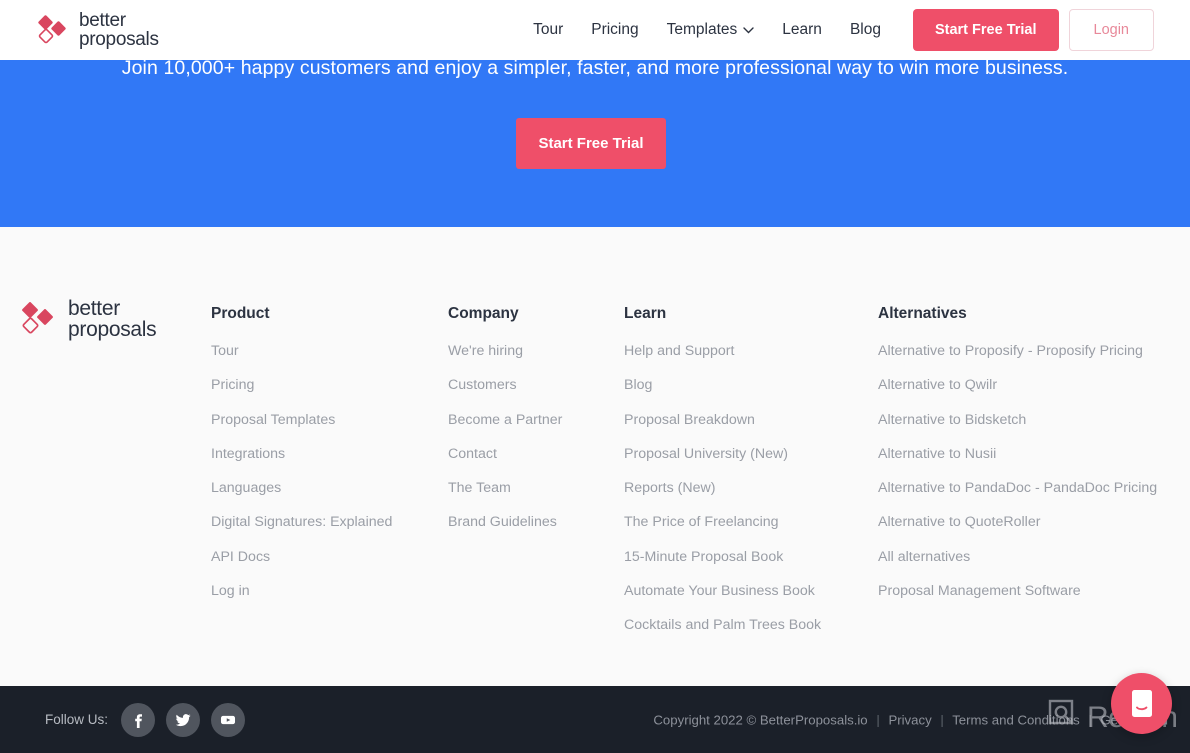 The image size is (1190, 753). What do you see at coordinates (985, 30) in the screenshot?
I see `header-start-free-trial-button: Start Free Trial` at bounding box center [985, 30].